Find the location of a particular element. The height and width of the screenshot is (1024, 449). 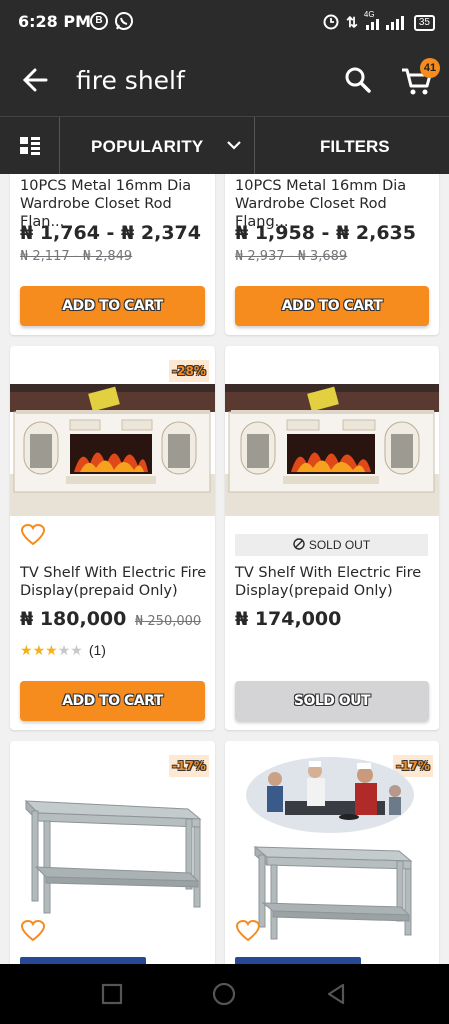

sold-out-badge: SOLD OUT is located at coordinates (331, 545).